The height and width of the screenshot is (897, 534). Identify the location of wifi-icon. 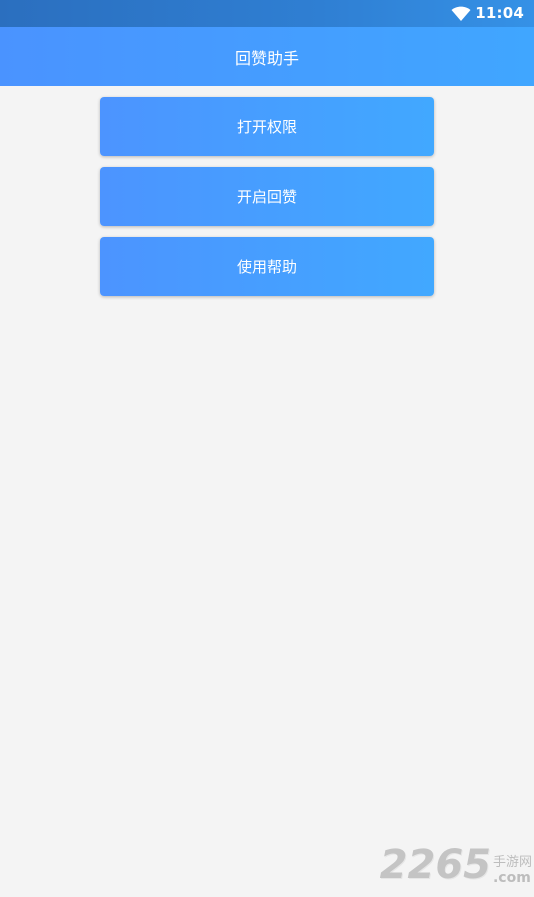
(461, 13).